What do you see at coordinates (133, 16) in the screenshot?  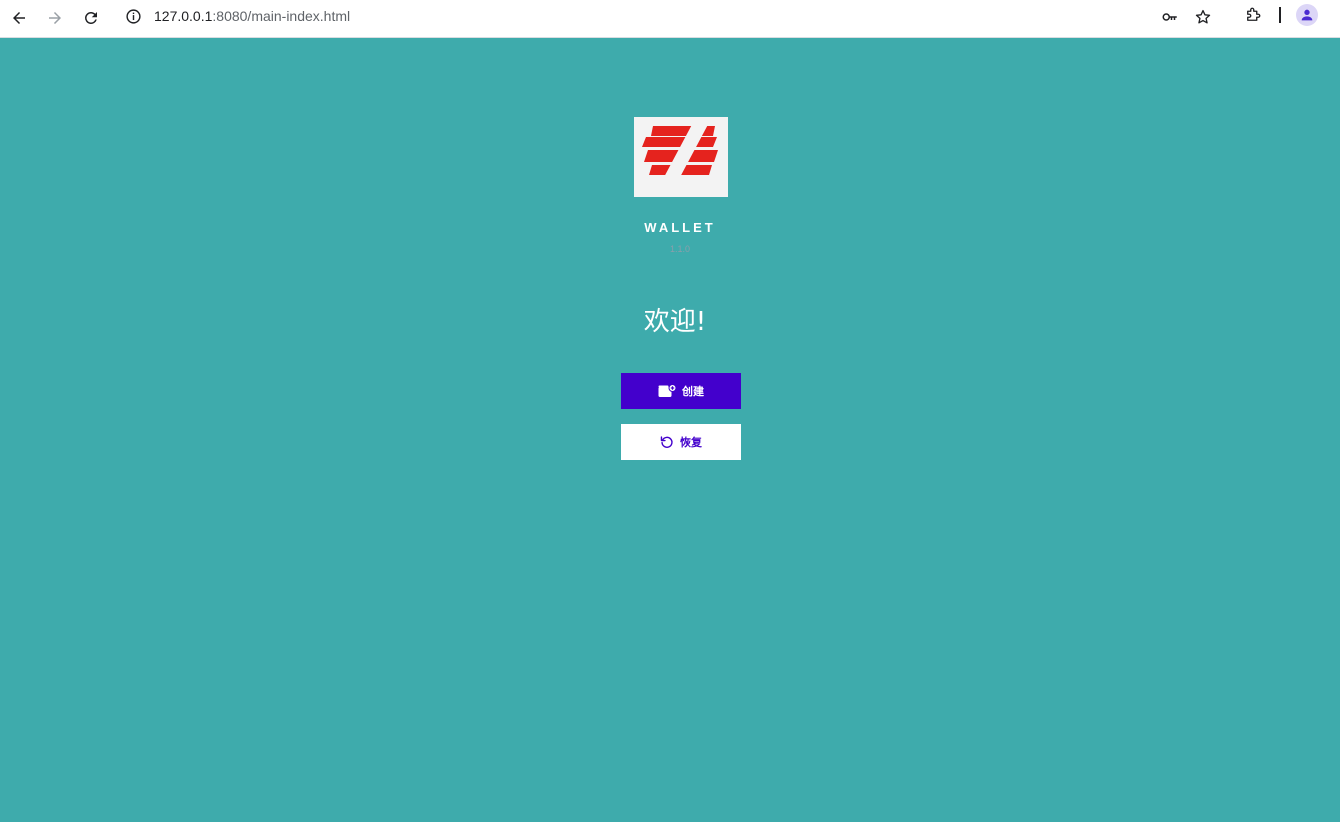 I see `site-info-icon` at bounding box center [133, 16].